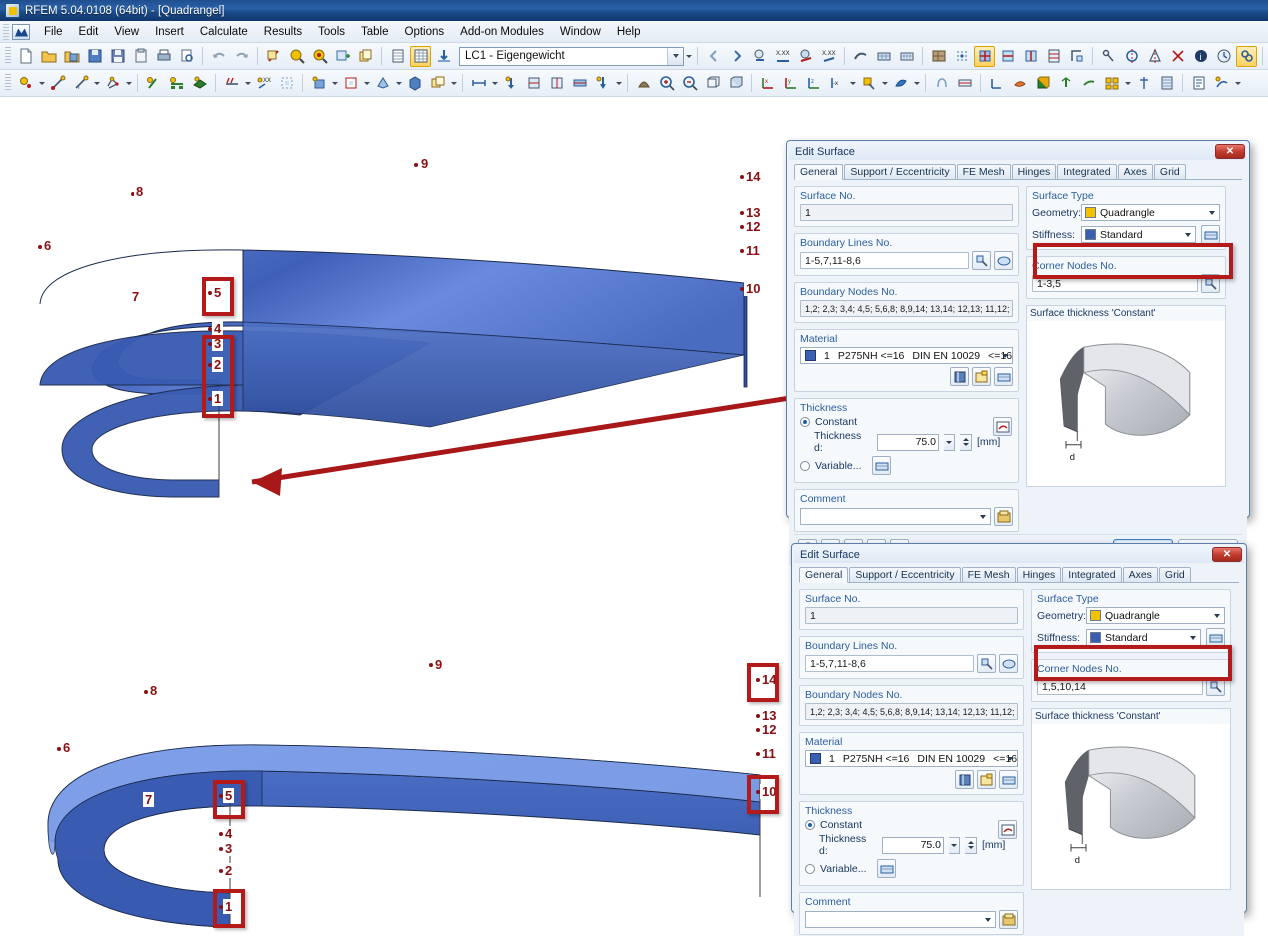 Image resolution: width=1268 pixels, height=936 pixels. What do you see at coordinates (1237, 83) in the screenshot?
I see `wizard-dropdown-arrow` at bounding box center [1237, 83].